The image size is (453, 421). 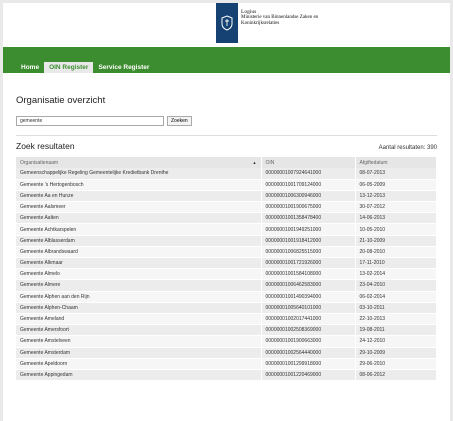 I want to click on oin-cell: 00000001002508369000, so click(x=308, y=330).